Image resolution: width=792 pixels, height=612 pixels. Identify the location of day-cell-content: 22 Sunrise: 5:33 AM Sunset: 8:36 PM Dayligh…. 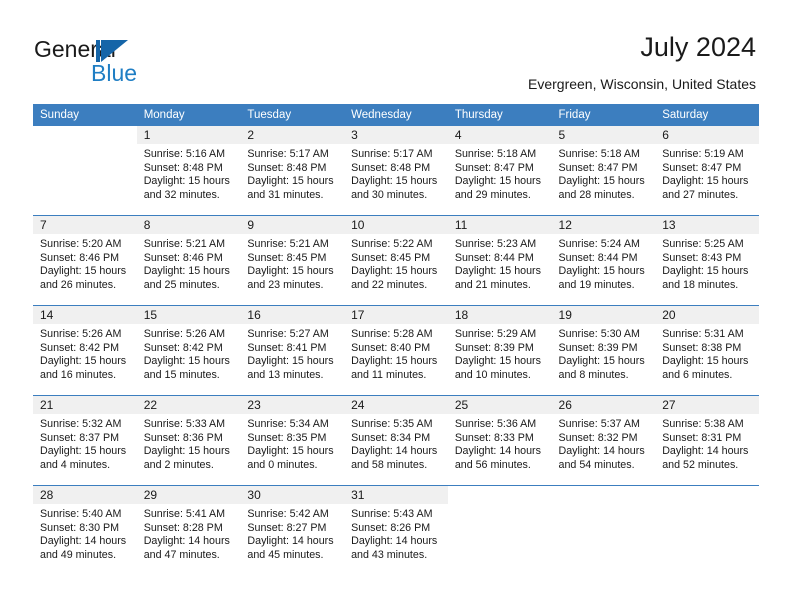
(188, 440).